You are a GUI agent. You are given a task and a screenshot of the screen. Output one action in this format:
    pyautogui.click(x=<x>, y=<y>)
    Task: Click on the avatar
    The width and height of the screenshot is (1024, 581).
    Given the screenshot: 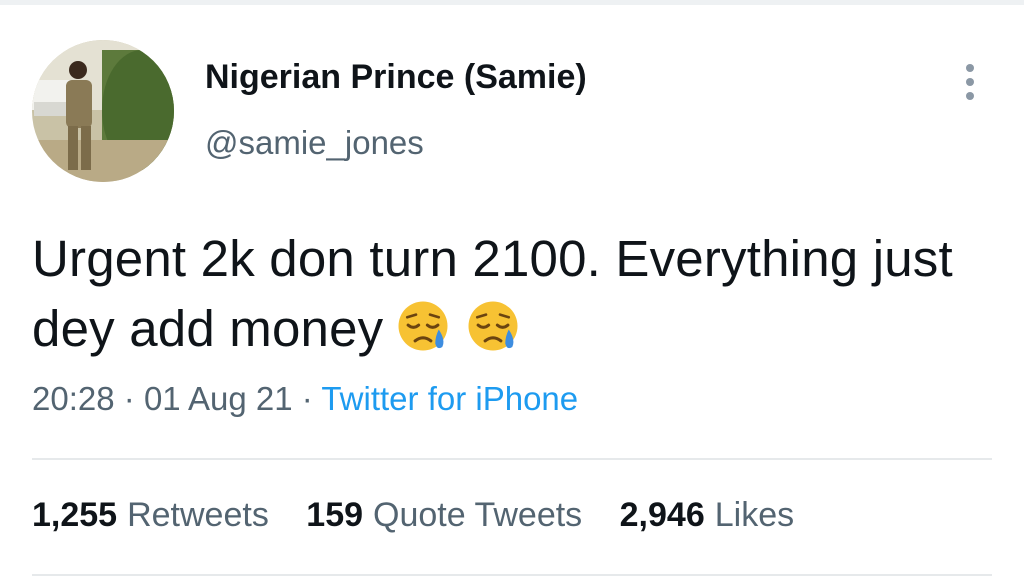 What is the action you would take?
    pyautogui.click(x=103, y=111)
    